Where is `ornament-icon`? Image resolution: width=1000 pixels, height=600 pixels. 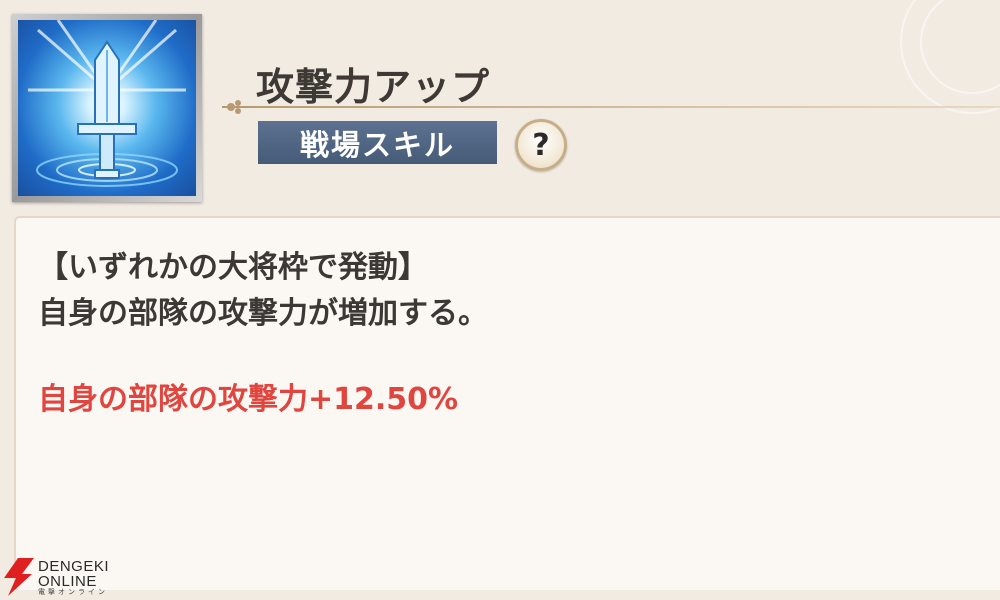 ornament-icon is located at coordinates (236, 107).